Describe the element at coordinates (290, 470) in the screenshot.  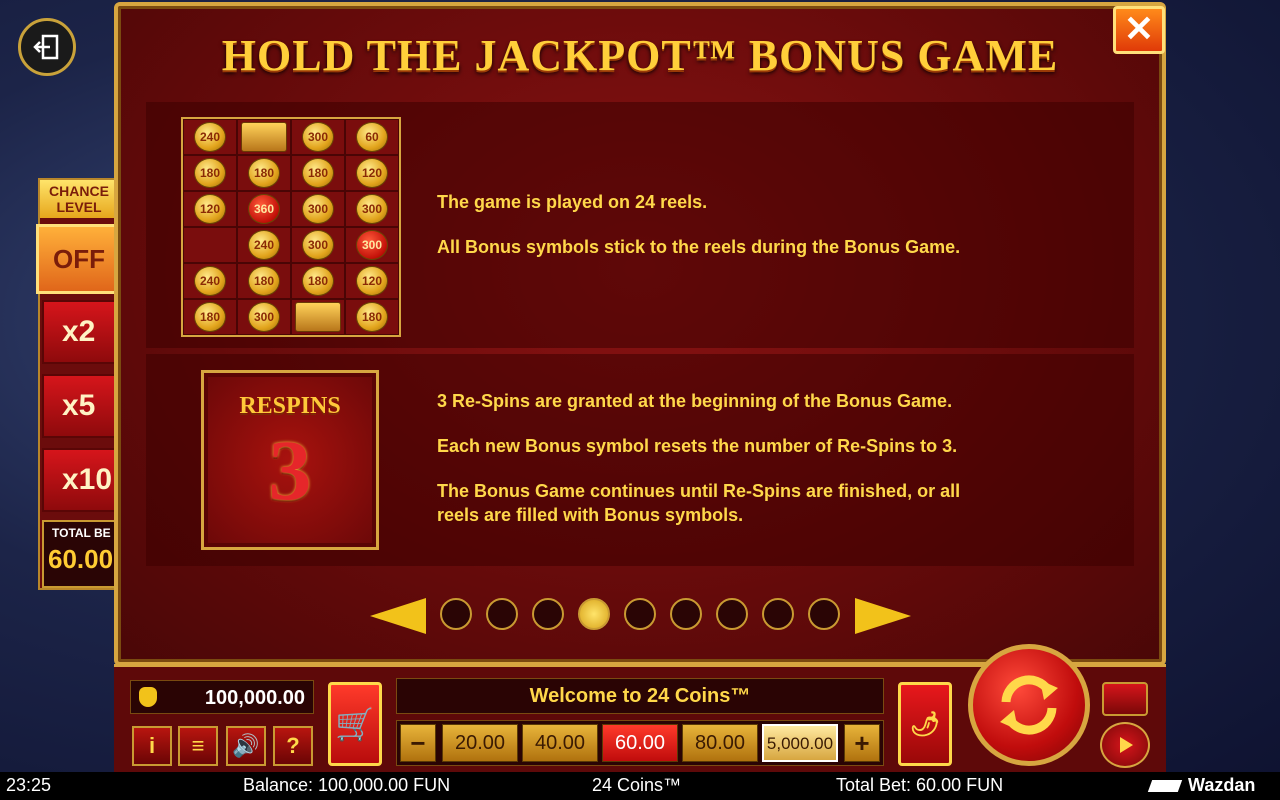
I see `respins-number: 3` at that location.